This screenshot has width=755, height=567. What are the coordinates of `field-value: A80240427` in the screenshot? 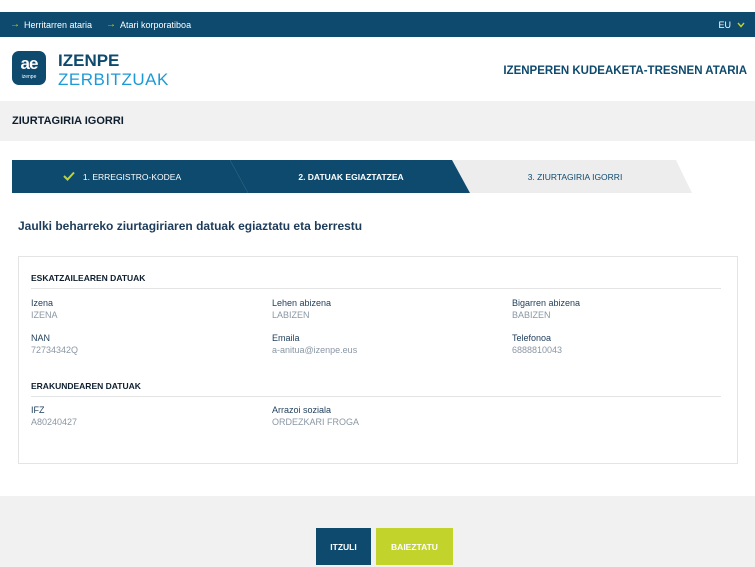 It's located at (54, 422).